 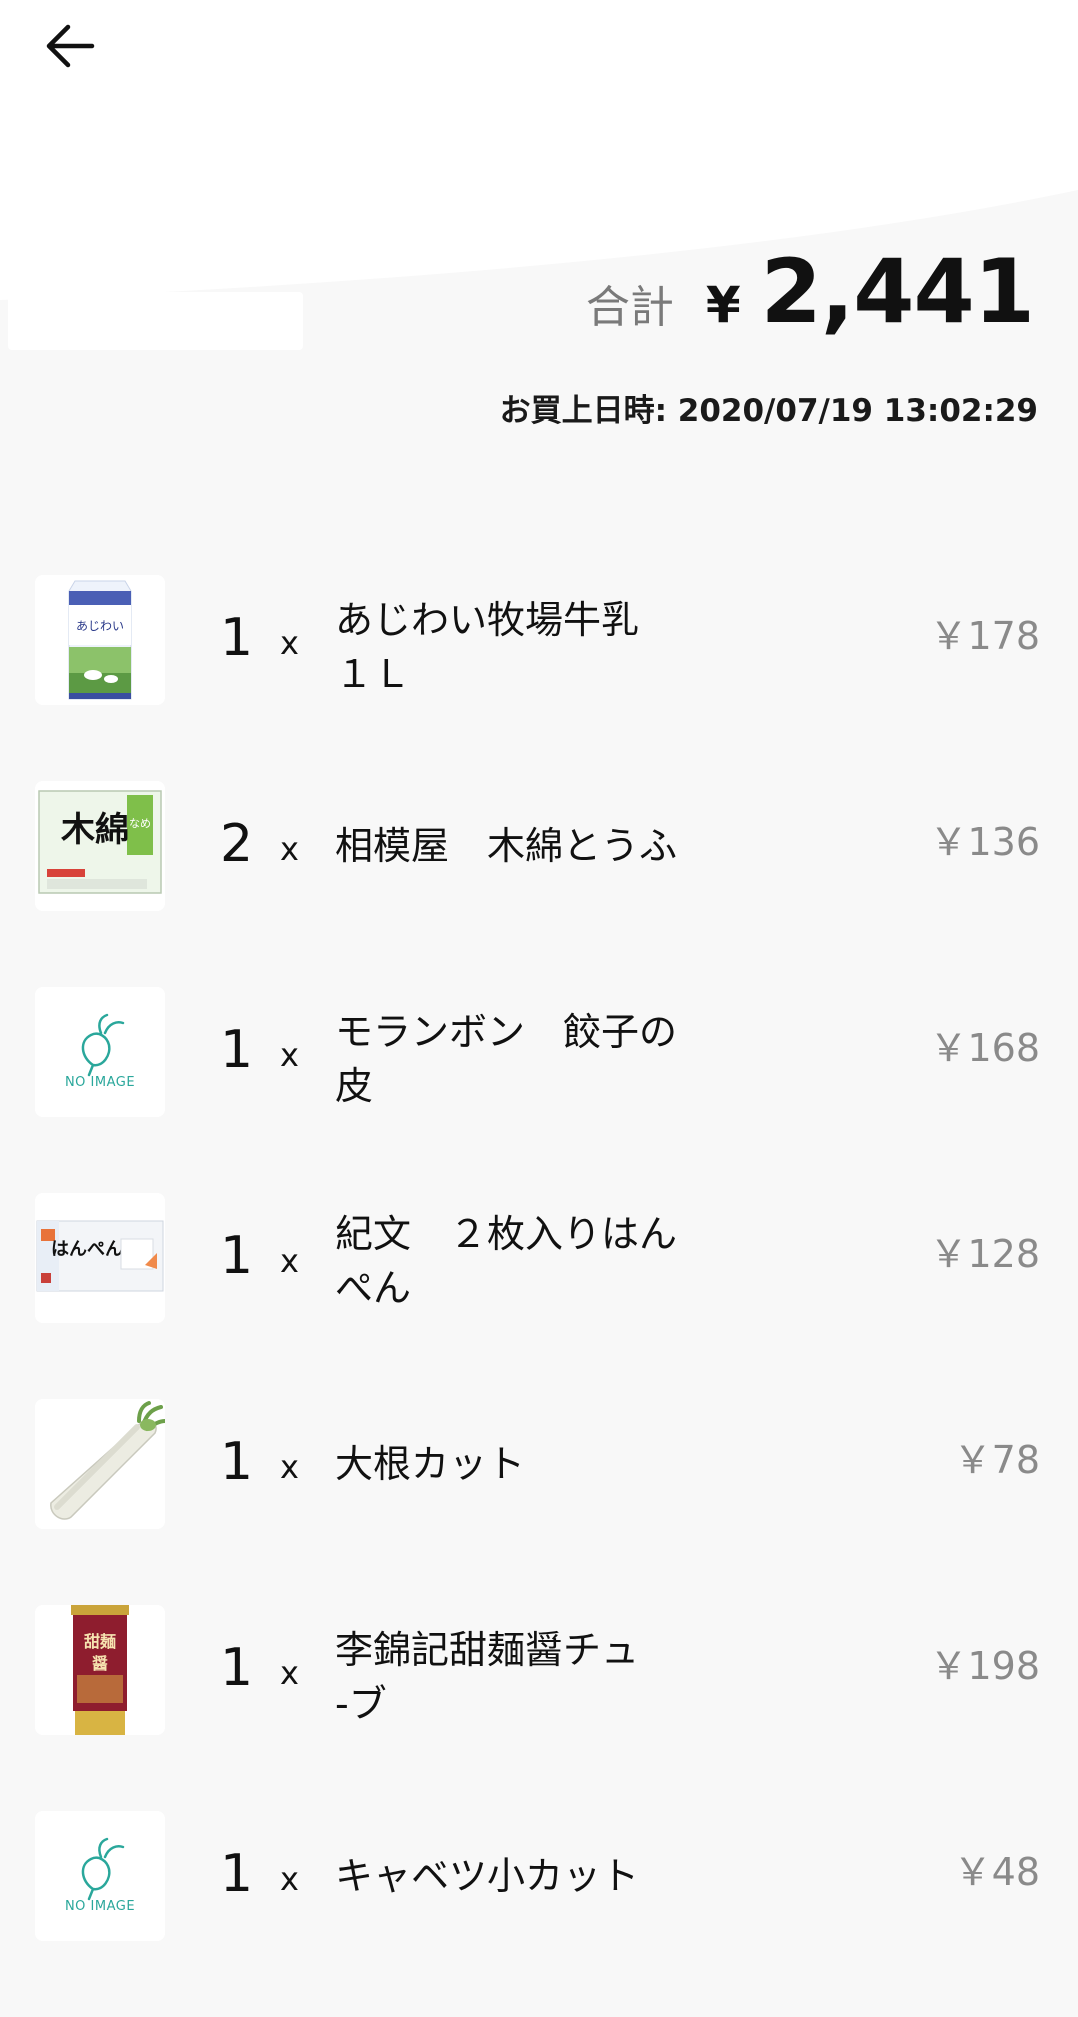 I want to click on item-name: 大根カット, so click(x=430, y=1464).